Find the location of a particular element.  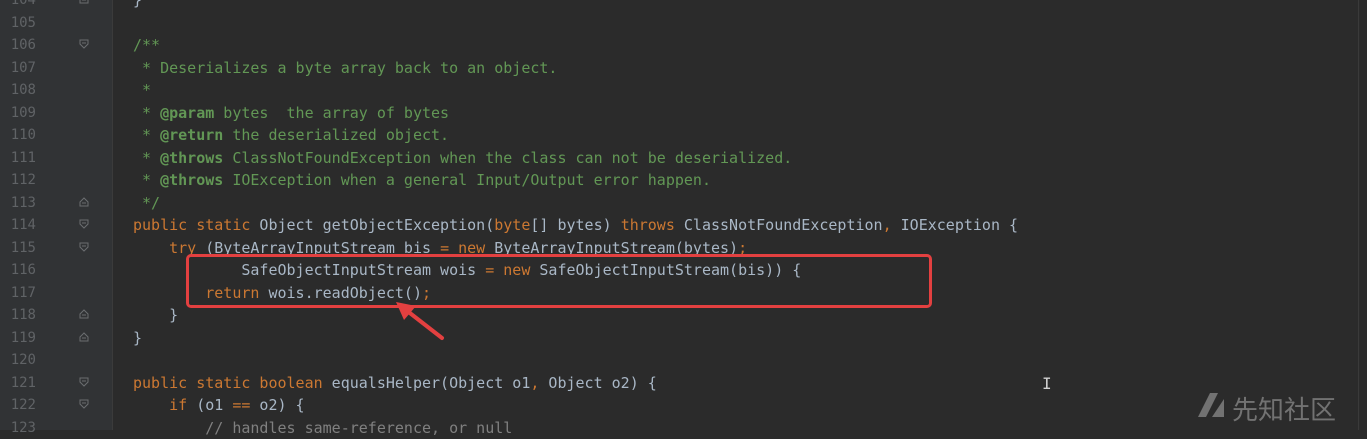

xianzhi-logo-icon is located at coordinates (1215, 408).